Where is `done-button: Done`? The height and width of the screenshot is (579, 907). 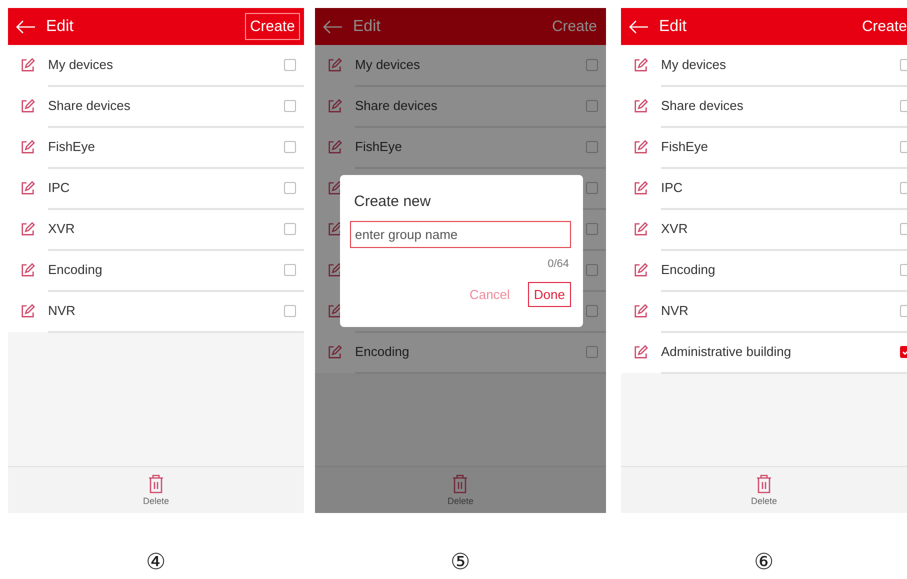
done-button: Done is located at coordinates (549, 294).